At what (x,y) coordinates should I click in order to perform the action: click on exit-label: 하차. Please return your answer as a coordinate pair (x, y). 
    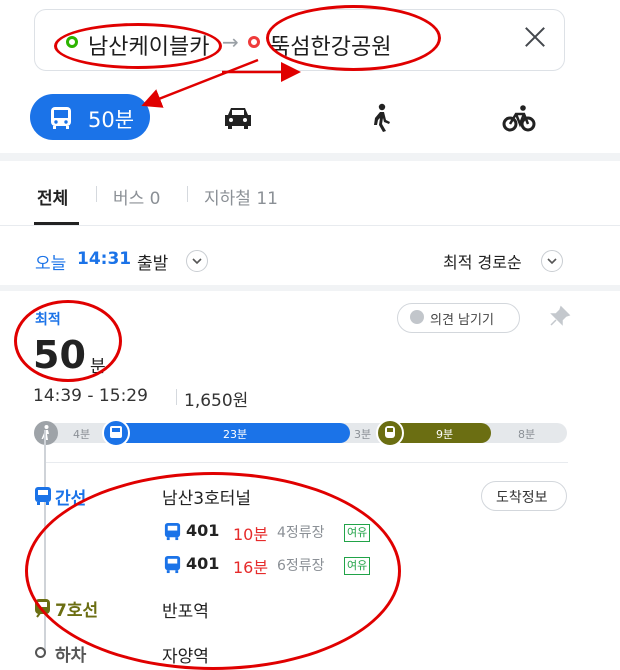
    Looking at the image, I should click on (71, 656).